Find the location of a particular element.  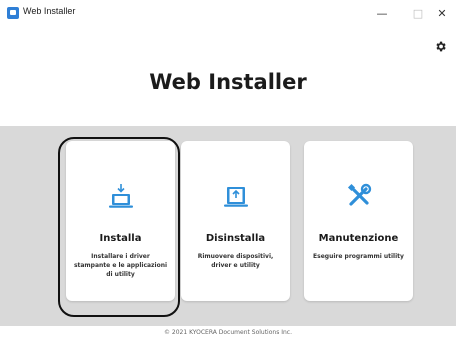

card-title: Disinstalla is located at coordinates (235, 238).